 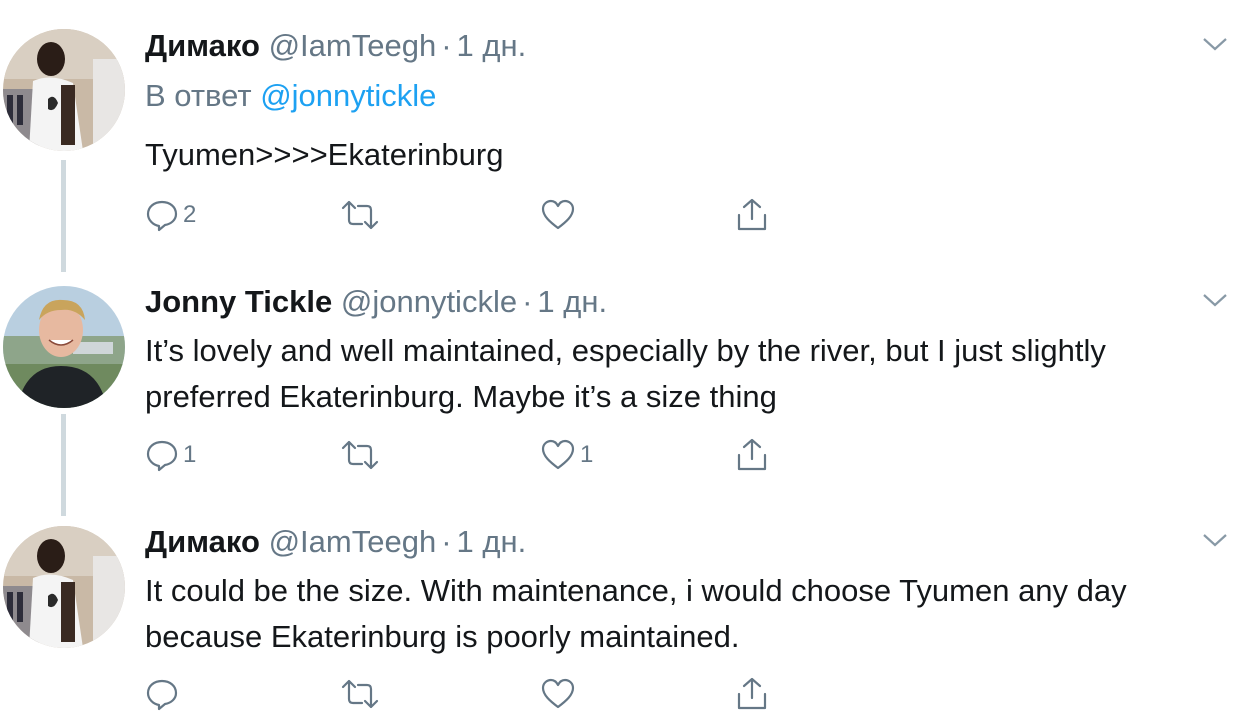 I want to click on tweet-header: Jonny Tickle @jonnytickle · 1 дн., so click(x=376, y=302).